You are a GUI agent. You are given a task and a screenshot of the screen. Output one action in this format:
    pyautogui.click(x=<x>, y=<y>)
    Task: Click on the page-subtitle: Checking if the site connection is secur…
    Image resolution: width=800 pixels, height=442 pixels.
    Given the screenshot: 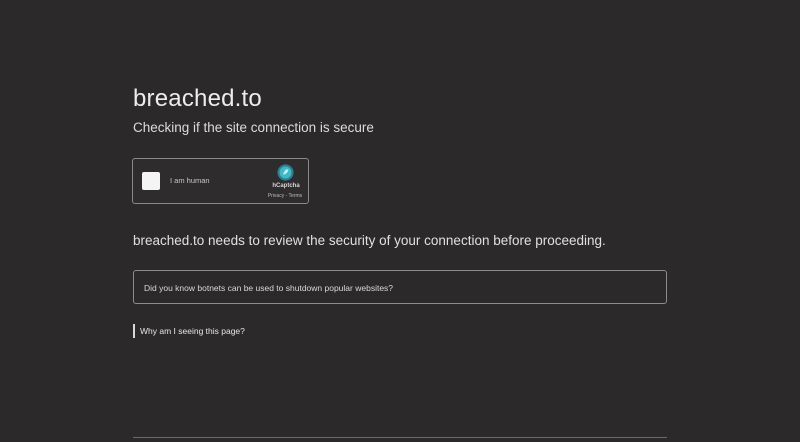 What is the action you would take?
    pyautogui.click(x=253, y=127)
    